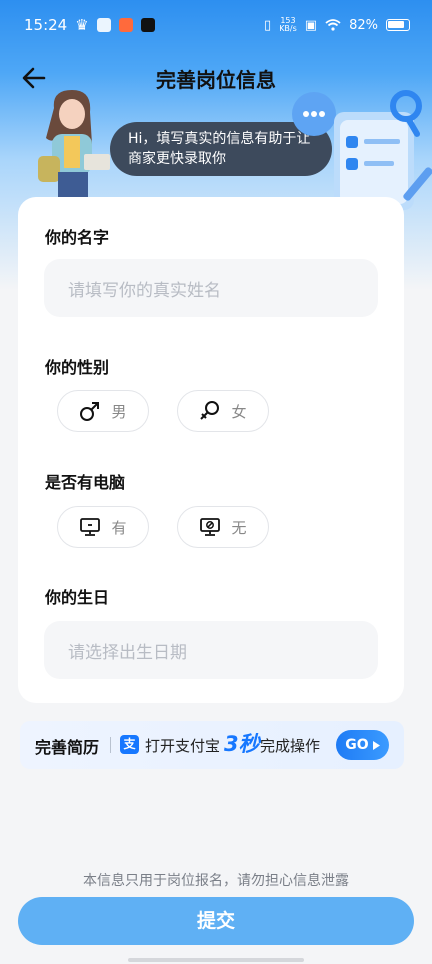 This screenshot has width=432, height=964. What do you see at coordinates (90, 411) in the screenshot?
I see `male-icon` at bounding box center [90, 411].